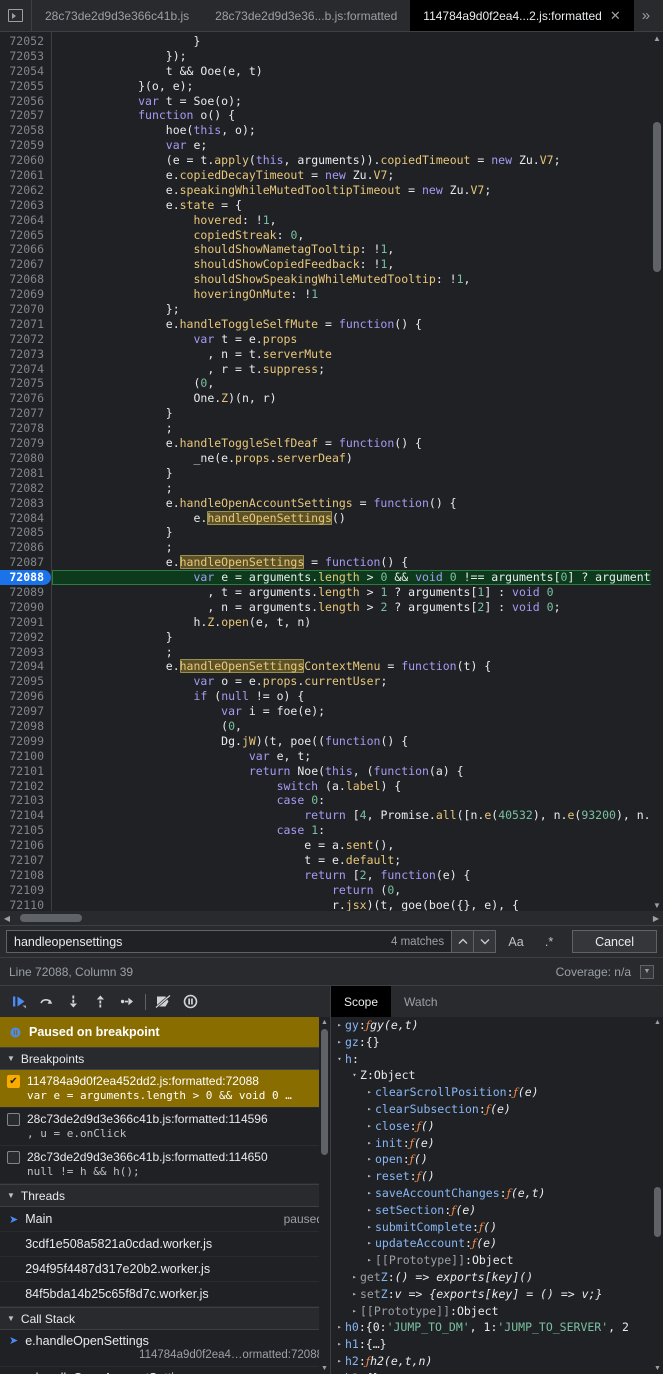 This screenshot has width=663, height=1374. Describe the element at coordinates (22, 324) in the screenshot. I see `line-number: 72071` at that location.